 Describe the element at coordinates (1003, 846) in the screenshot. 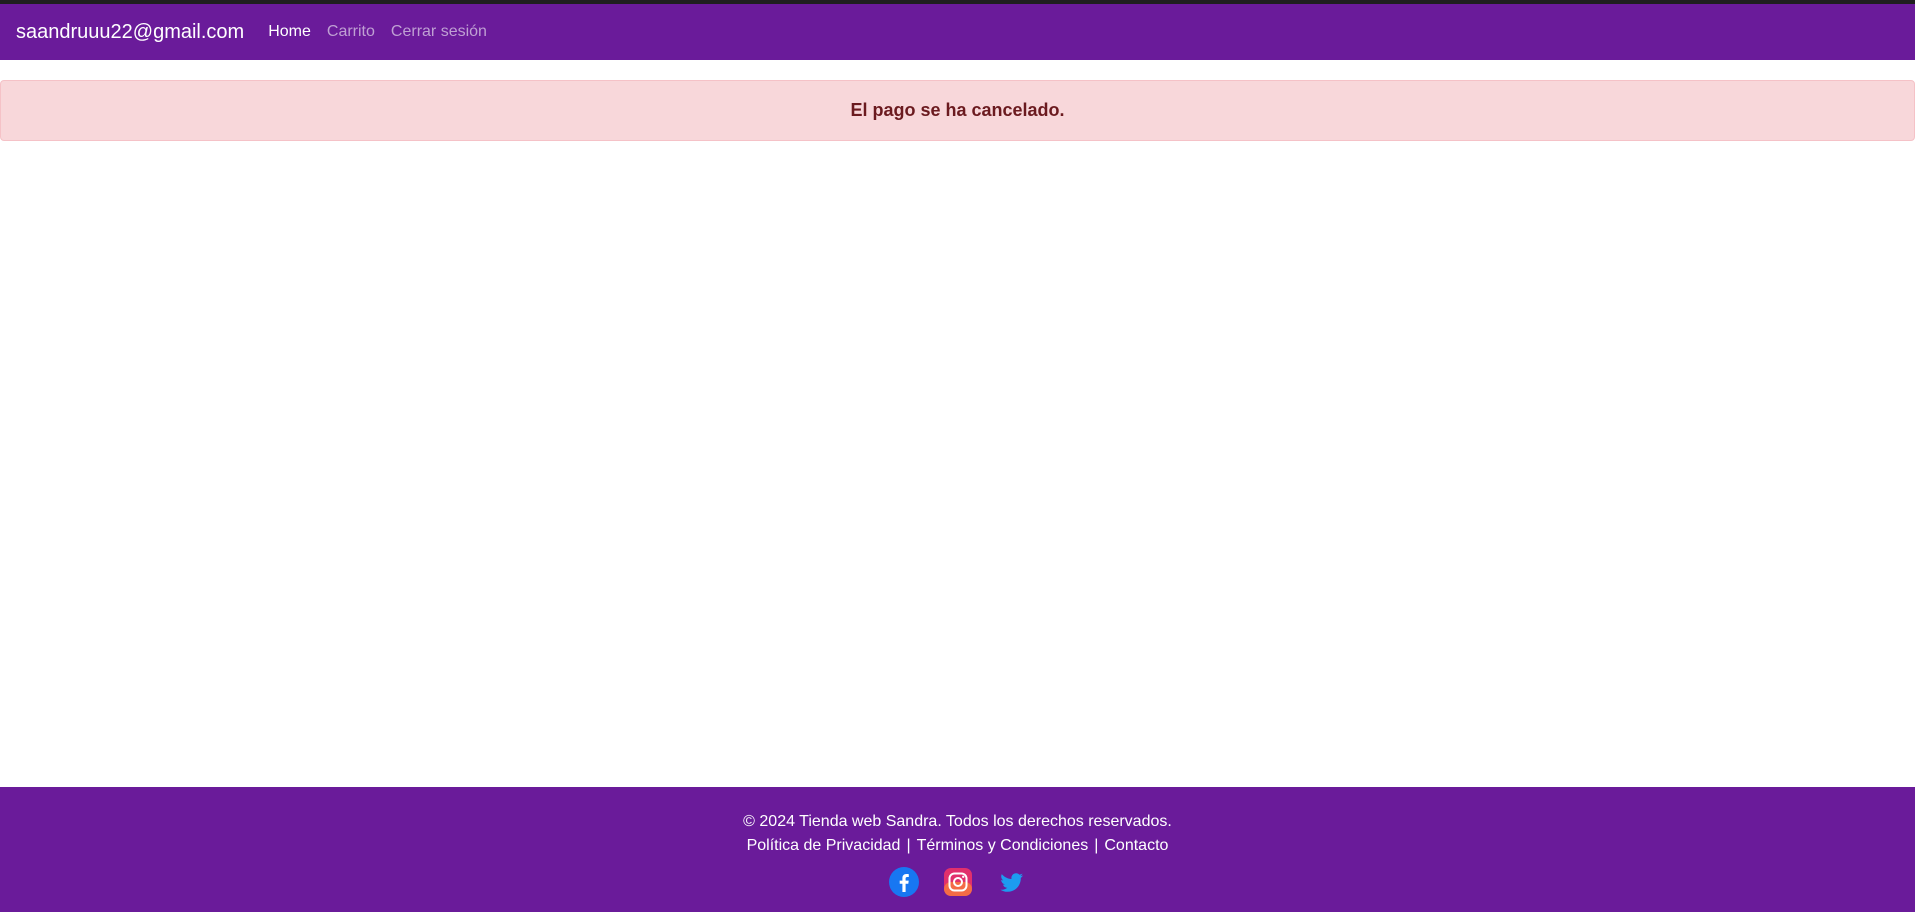

I see `terms-link: Términos y Condiciones` at that location.